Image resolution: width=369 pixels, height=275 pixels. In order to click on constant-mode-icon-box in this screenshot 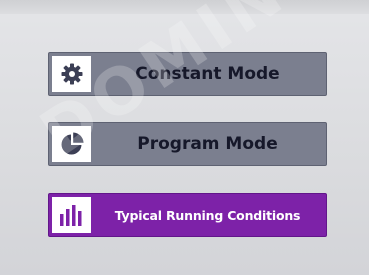, I will do `click(71, 74)`.